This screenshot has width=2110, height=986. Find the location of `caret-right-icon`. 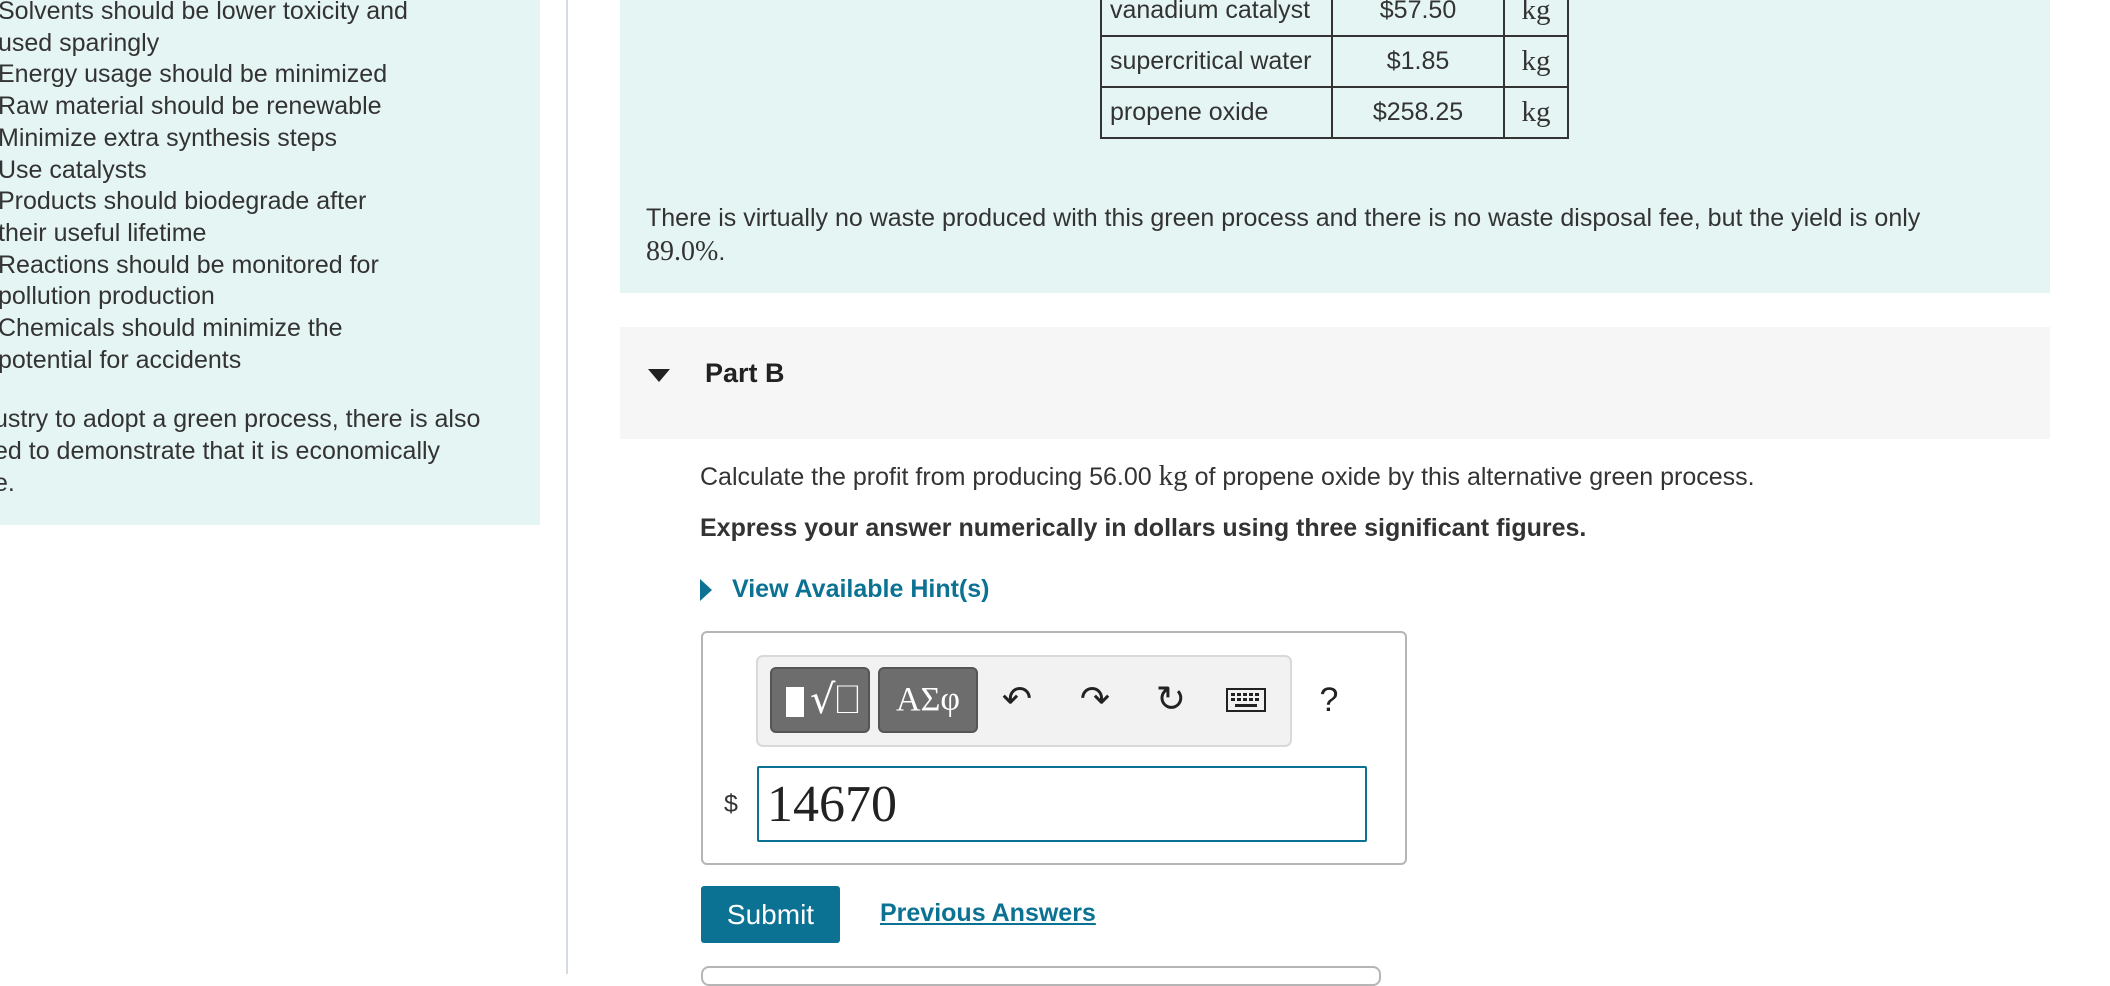

caret-right-icon is located at coordinates (706, 589).